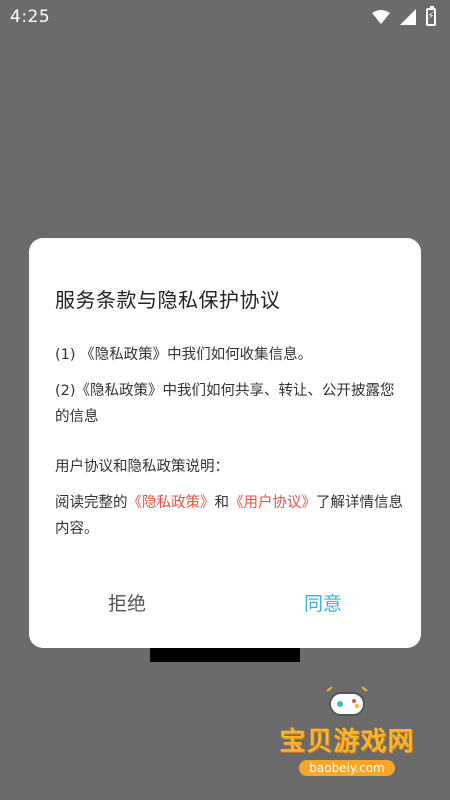 This screenshot has height=800, width=450. Describe the element at coordinates (347, 701) in the screenshot. I see `gamepad-icon` at that location.